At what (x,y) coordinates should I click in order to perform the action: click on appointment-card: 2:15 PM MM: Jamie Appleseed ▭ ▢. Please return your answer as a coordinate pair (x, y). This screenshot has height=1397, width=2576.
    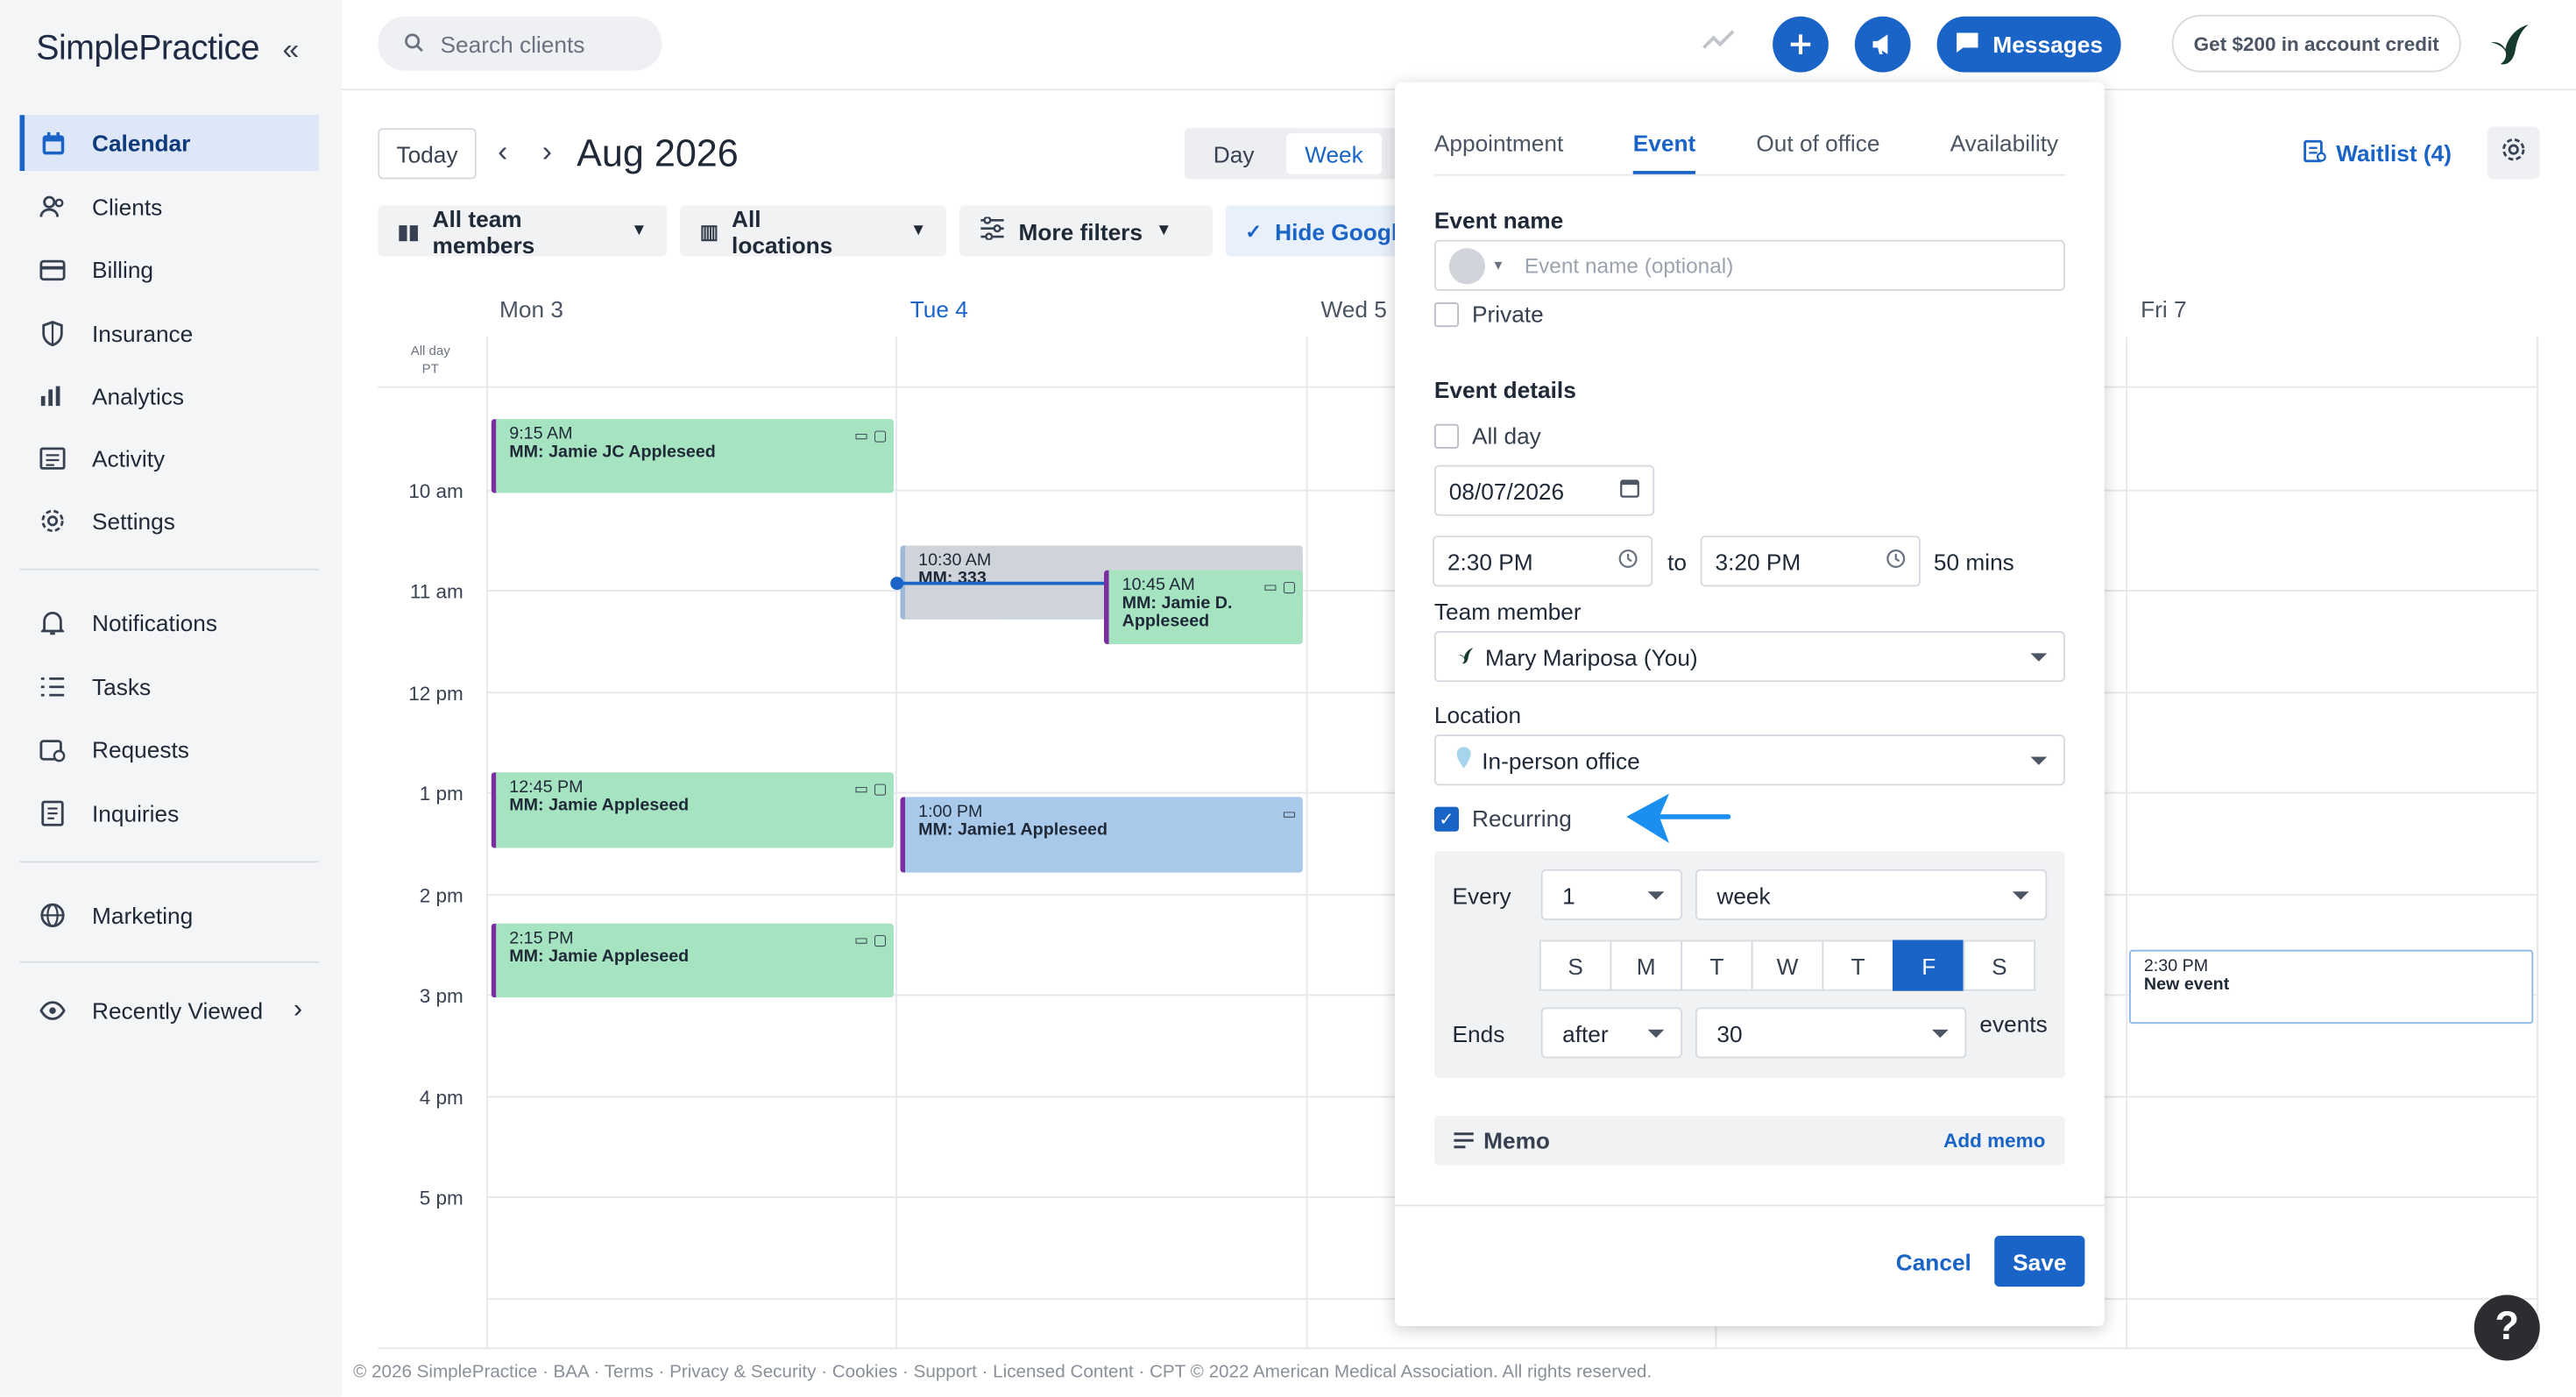
    Looking at the image, I should click on (692, 960).